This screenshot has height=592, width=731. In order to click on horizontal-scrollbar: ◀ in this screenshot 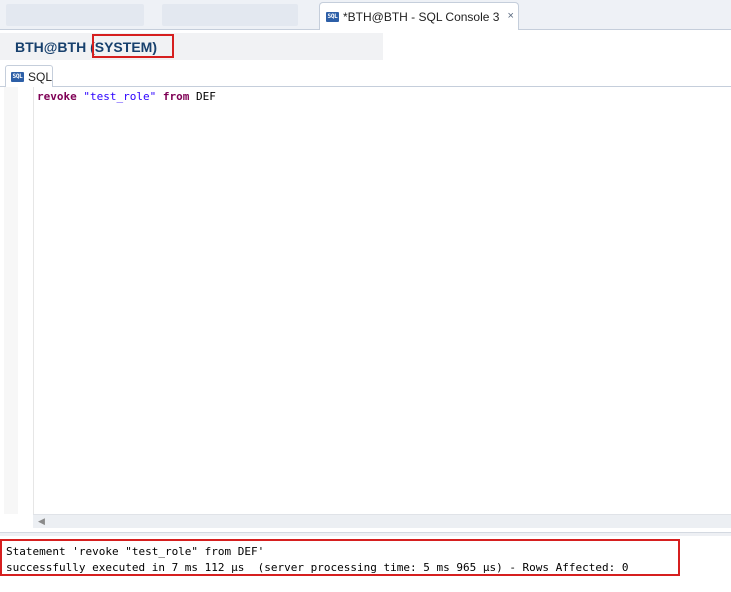, I will do `click(382, 521)`.